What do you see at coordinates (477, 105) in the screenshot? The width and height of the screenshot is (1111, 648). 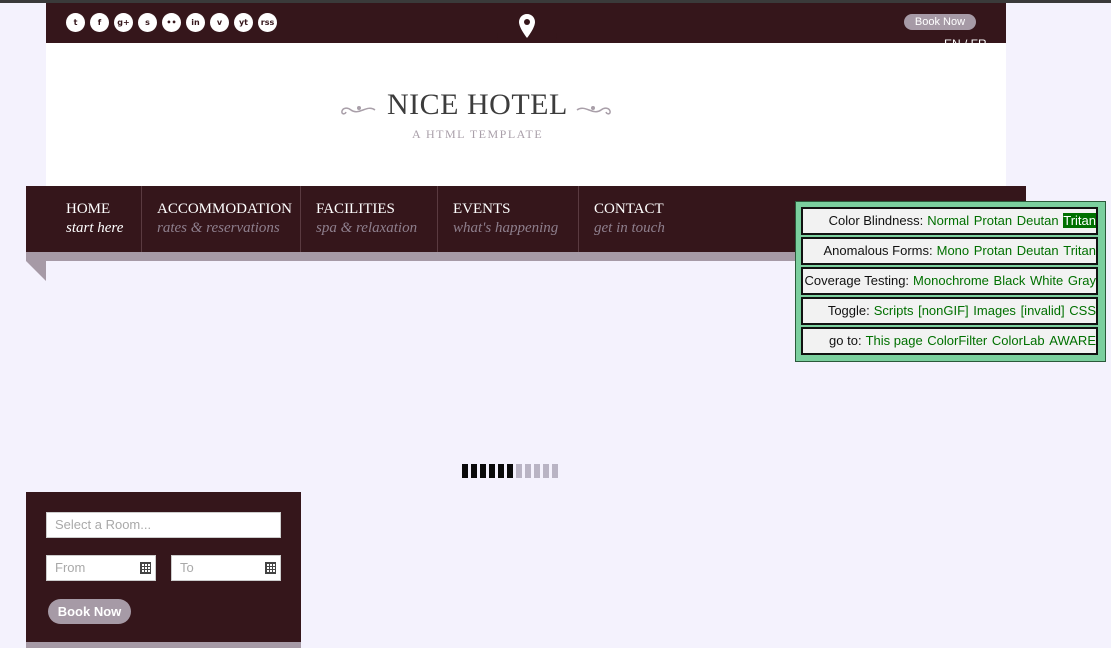 I see `site-title: NICE HOTEL` at bounding box center [477, 105].